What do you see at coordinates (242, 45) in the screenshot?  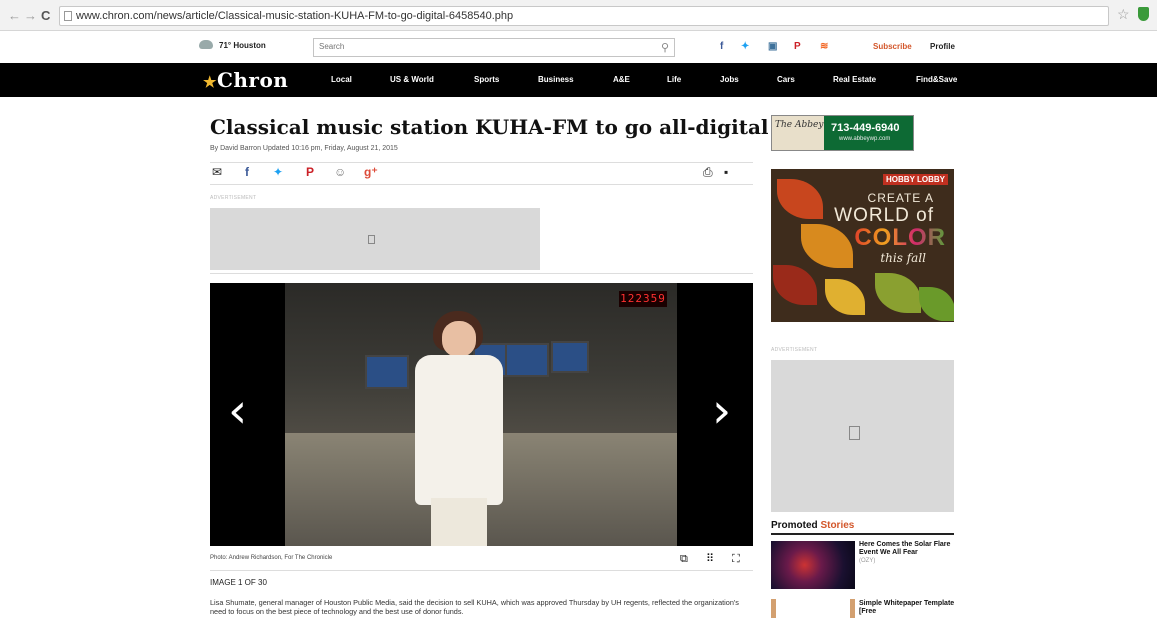 I see `weather-text: 71° Houston` at bounding box center [242, 45].